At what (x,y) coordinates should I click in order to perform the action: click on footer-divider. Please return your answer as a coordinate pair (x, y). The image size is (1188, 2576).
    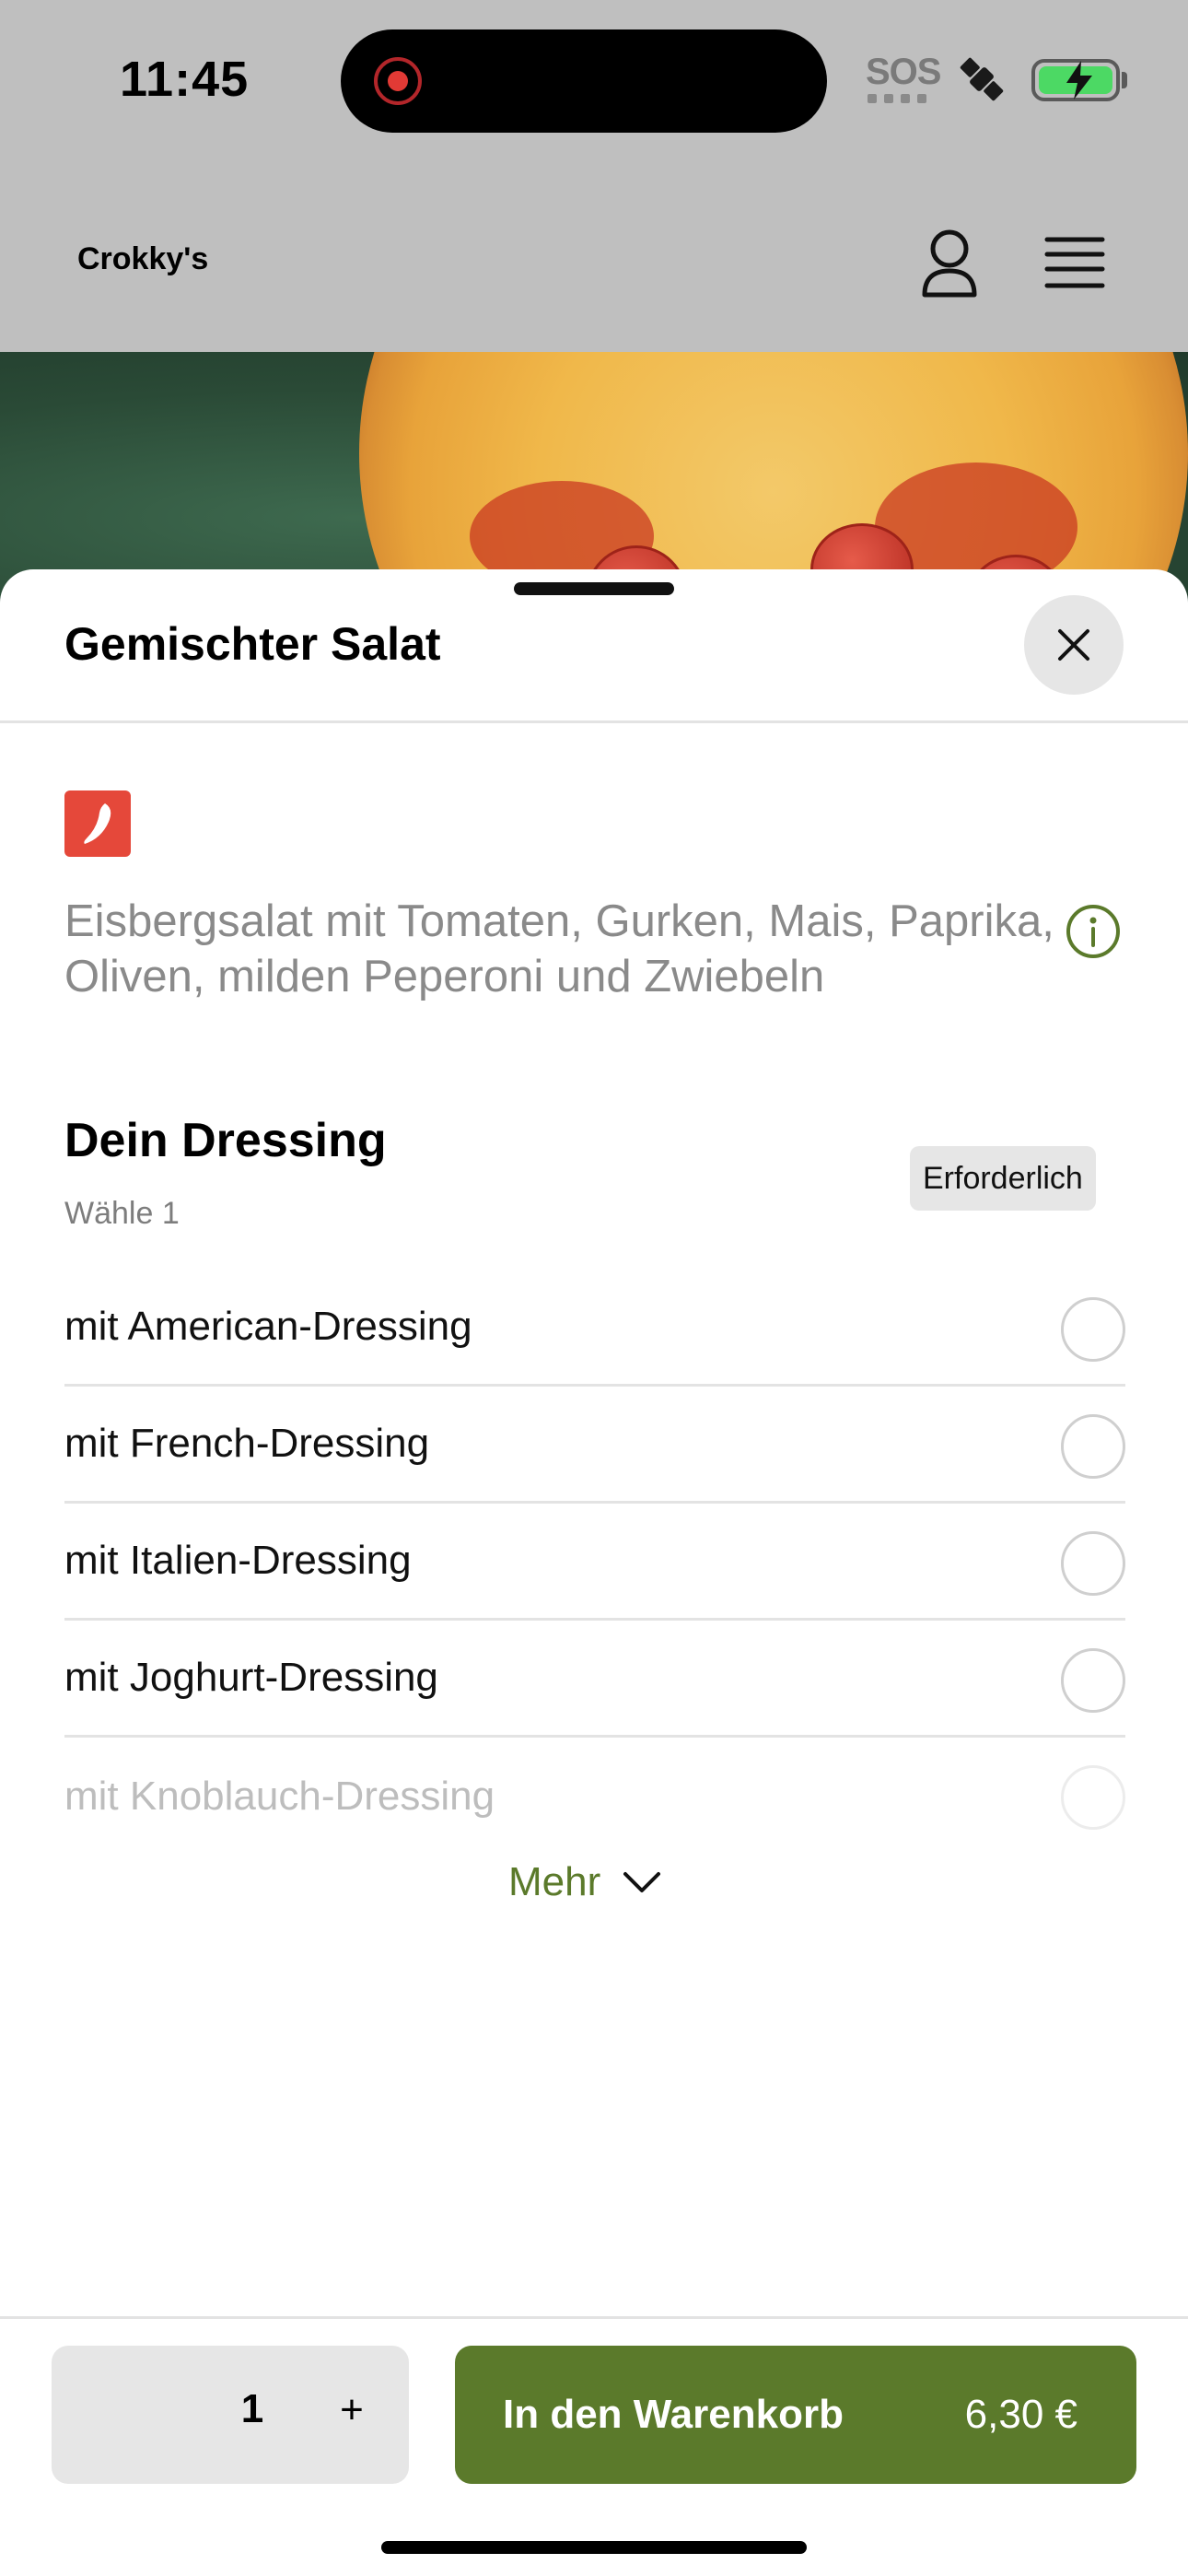
    Looking at the image, I should click on (594, 2317).